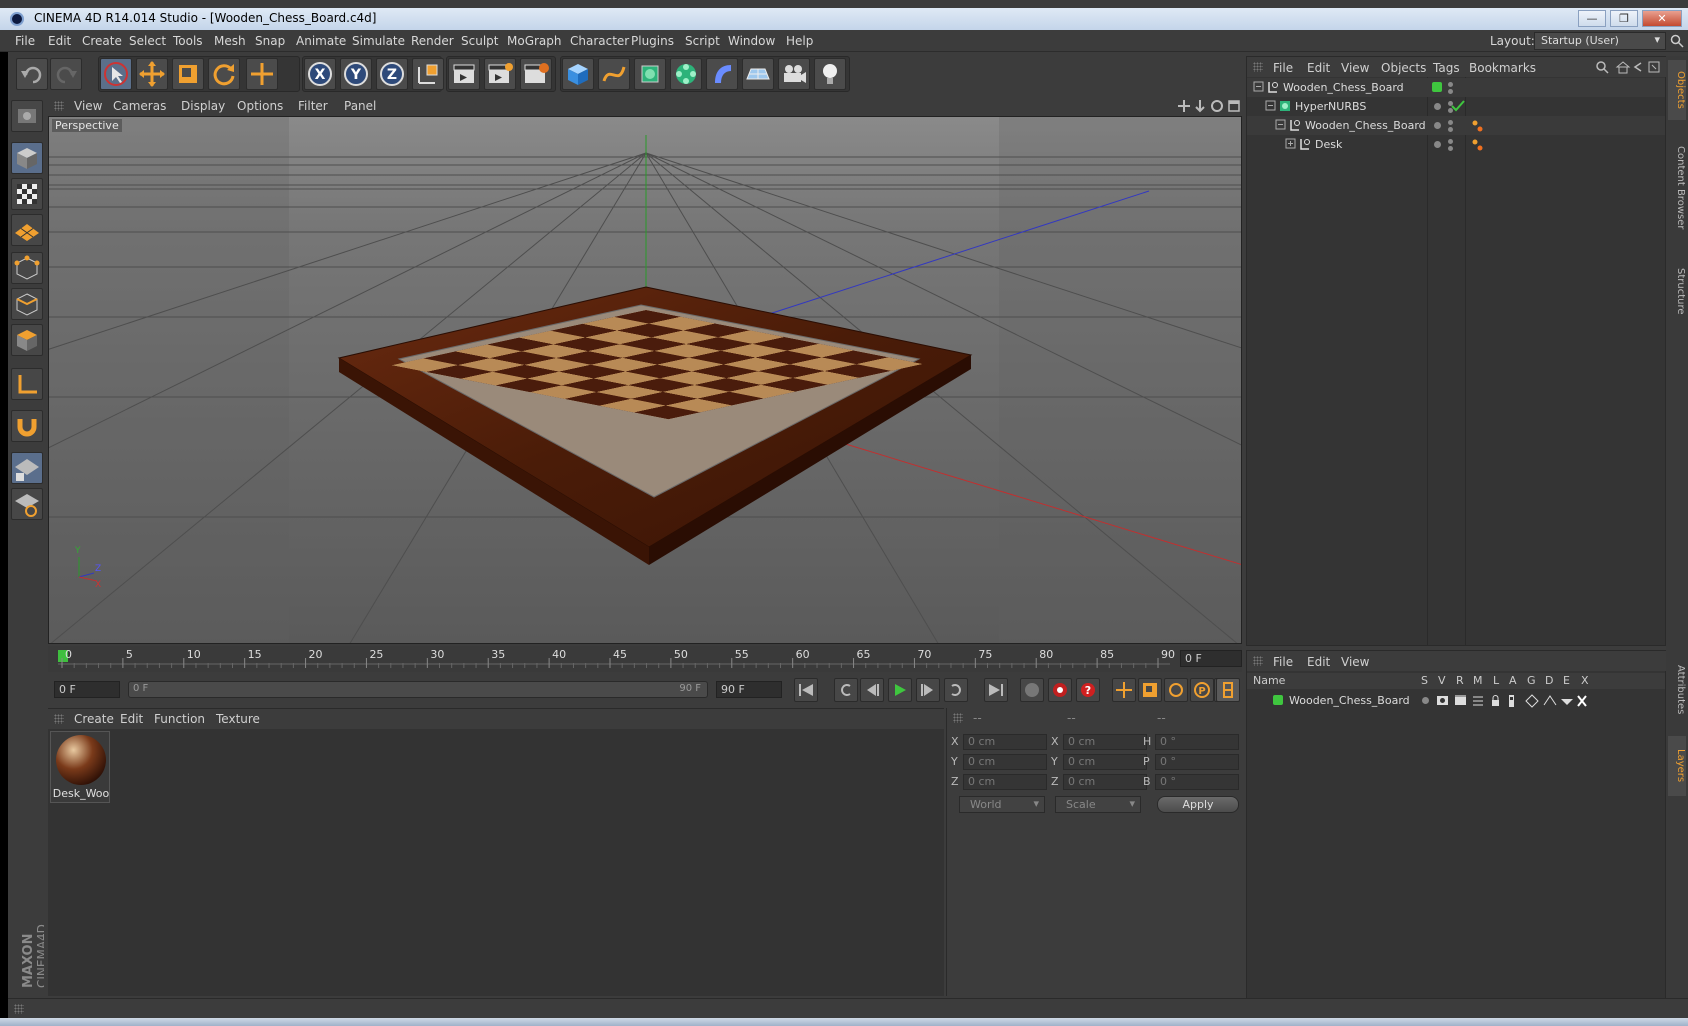 Image resolution: width=1688 pixels, height=1026 pixels. I want to click on timeline-layout-button, so click(1228, 690).